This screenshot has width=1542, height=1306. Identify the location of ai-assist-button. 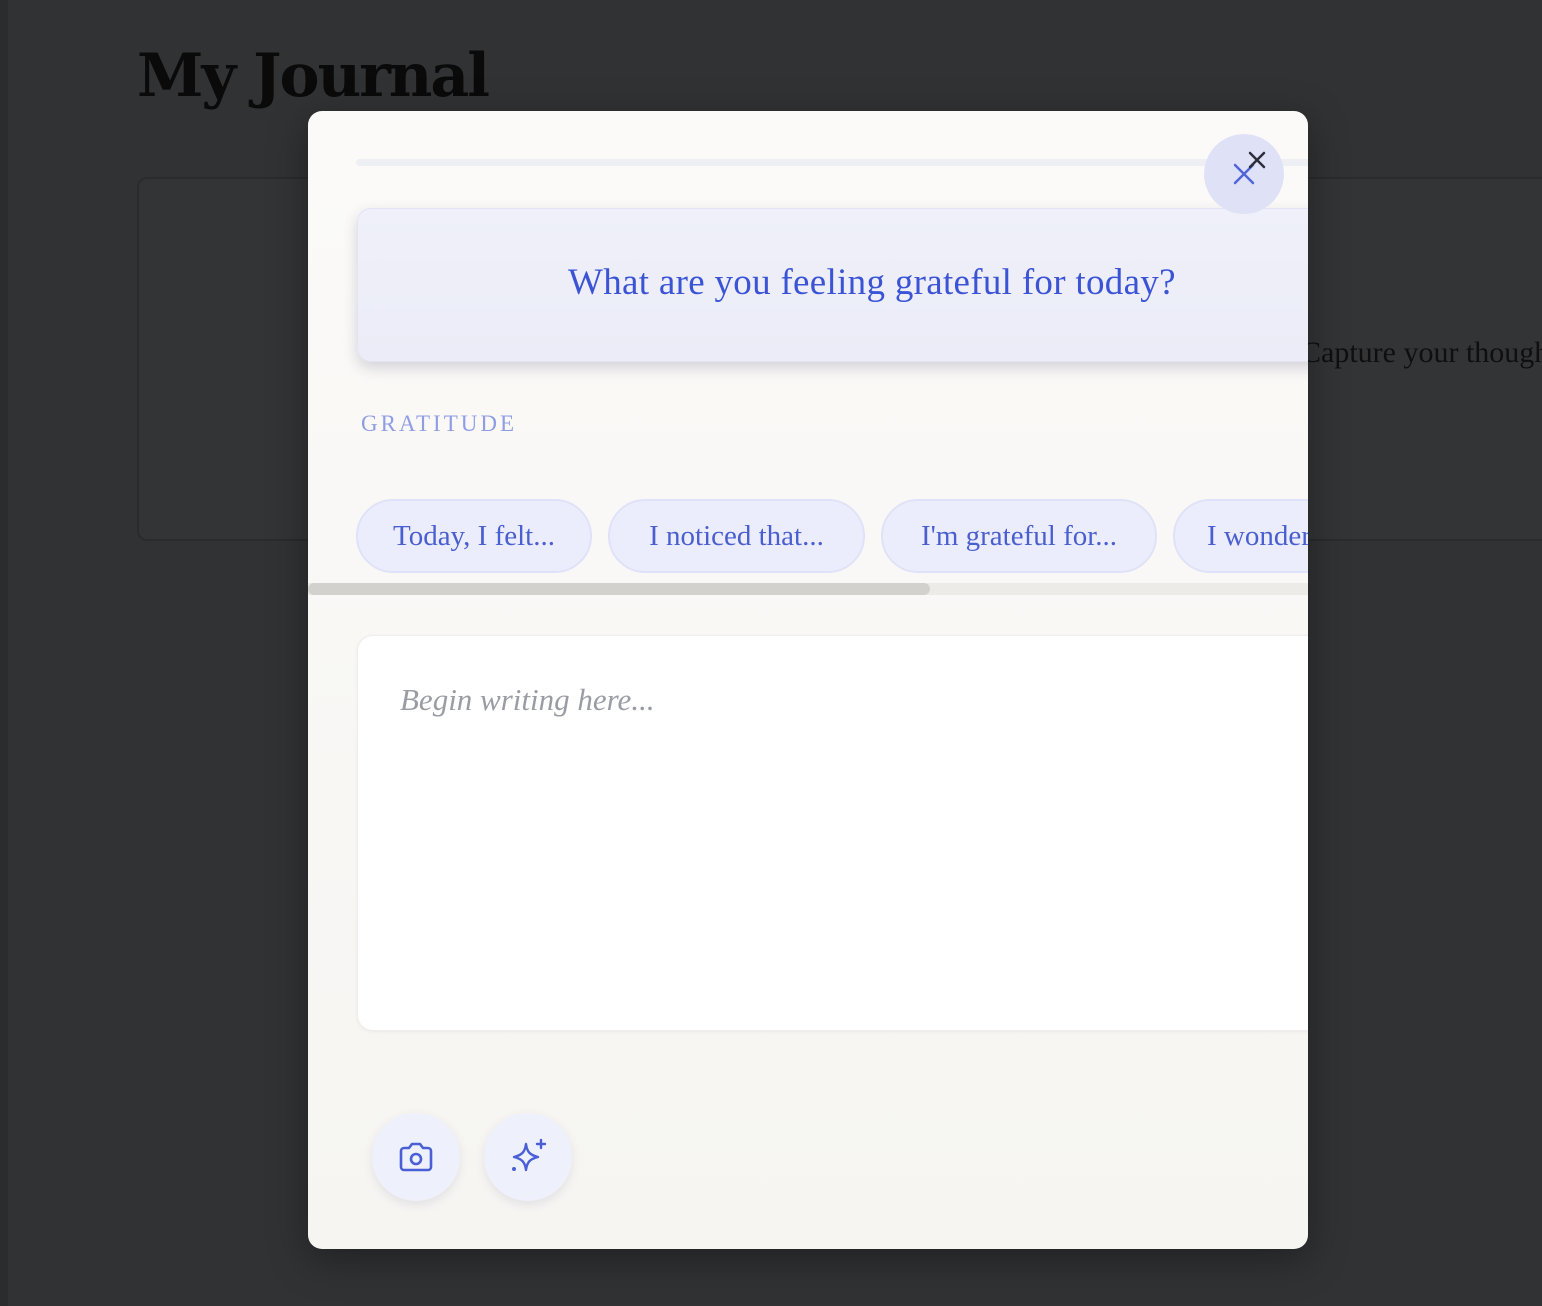
(528, 1157).